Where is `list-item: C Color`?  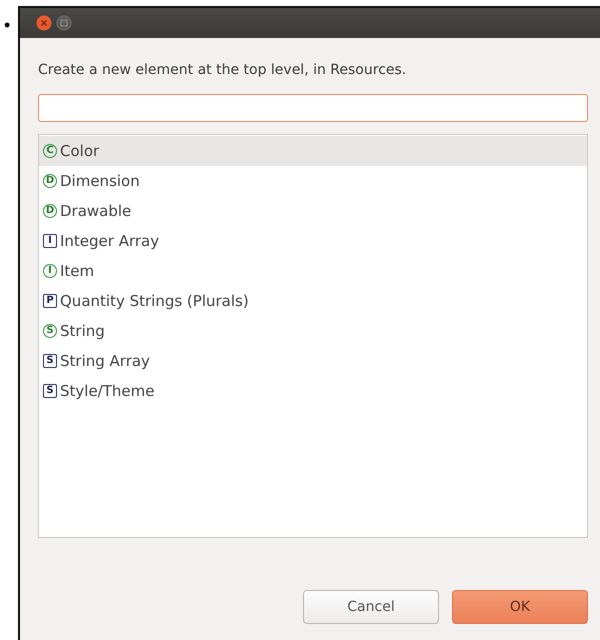 list-item: C Color is located at coordinates (313, 151).